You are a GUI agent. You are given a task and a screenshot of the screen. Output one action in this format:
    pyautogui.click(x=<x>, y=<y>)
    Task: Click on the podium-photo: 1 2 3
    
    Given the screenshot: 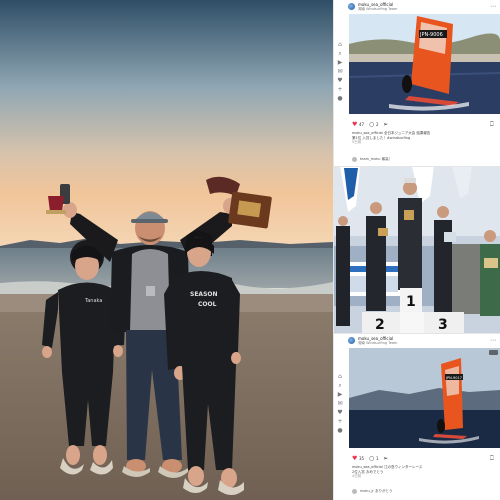 What is the action you would take?
    pyautogui.click(x=417, y=250)
    